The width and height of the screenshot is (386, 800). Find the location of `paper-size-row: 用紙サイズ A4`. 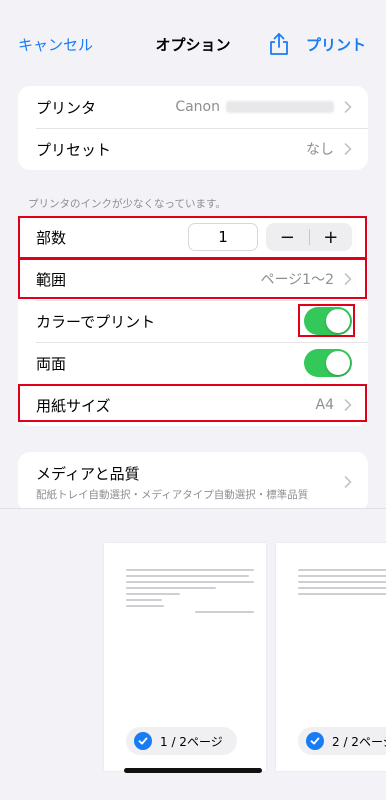

paper-size-row: 用紙サイズ A4 is located at coordinates (193, 405).